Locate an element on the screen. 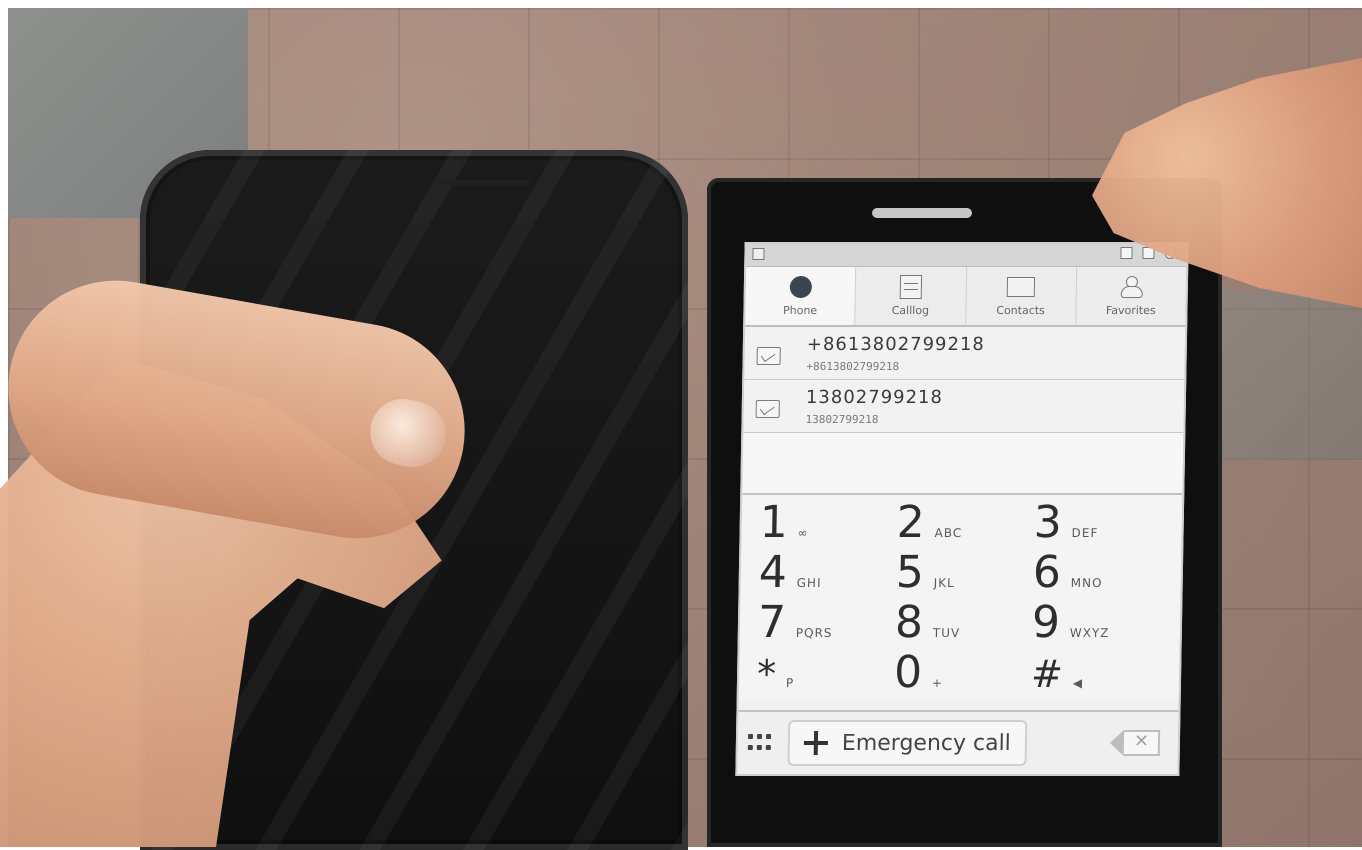 This screenshot has height=850, width=1362. dialer-tabs: Phone Calllog Contacts Favorites is located at coordinates (966, 297).